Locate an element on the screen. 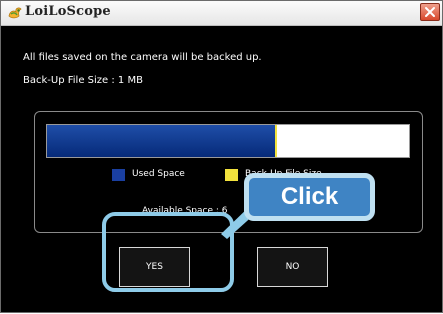 Image resolution: width=443 pixels, height=314 pixels. click-callout: Click is located at coordinates (309, 197).